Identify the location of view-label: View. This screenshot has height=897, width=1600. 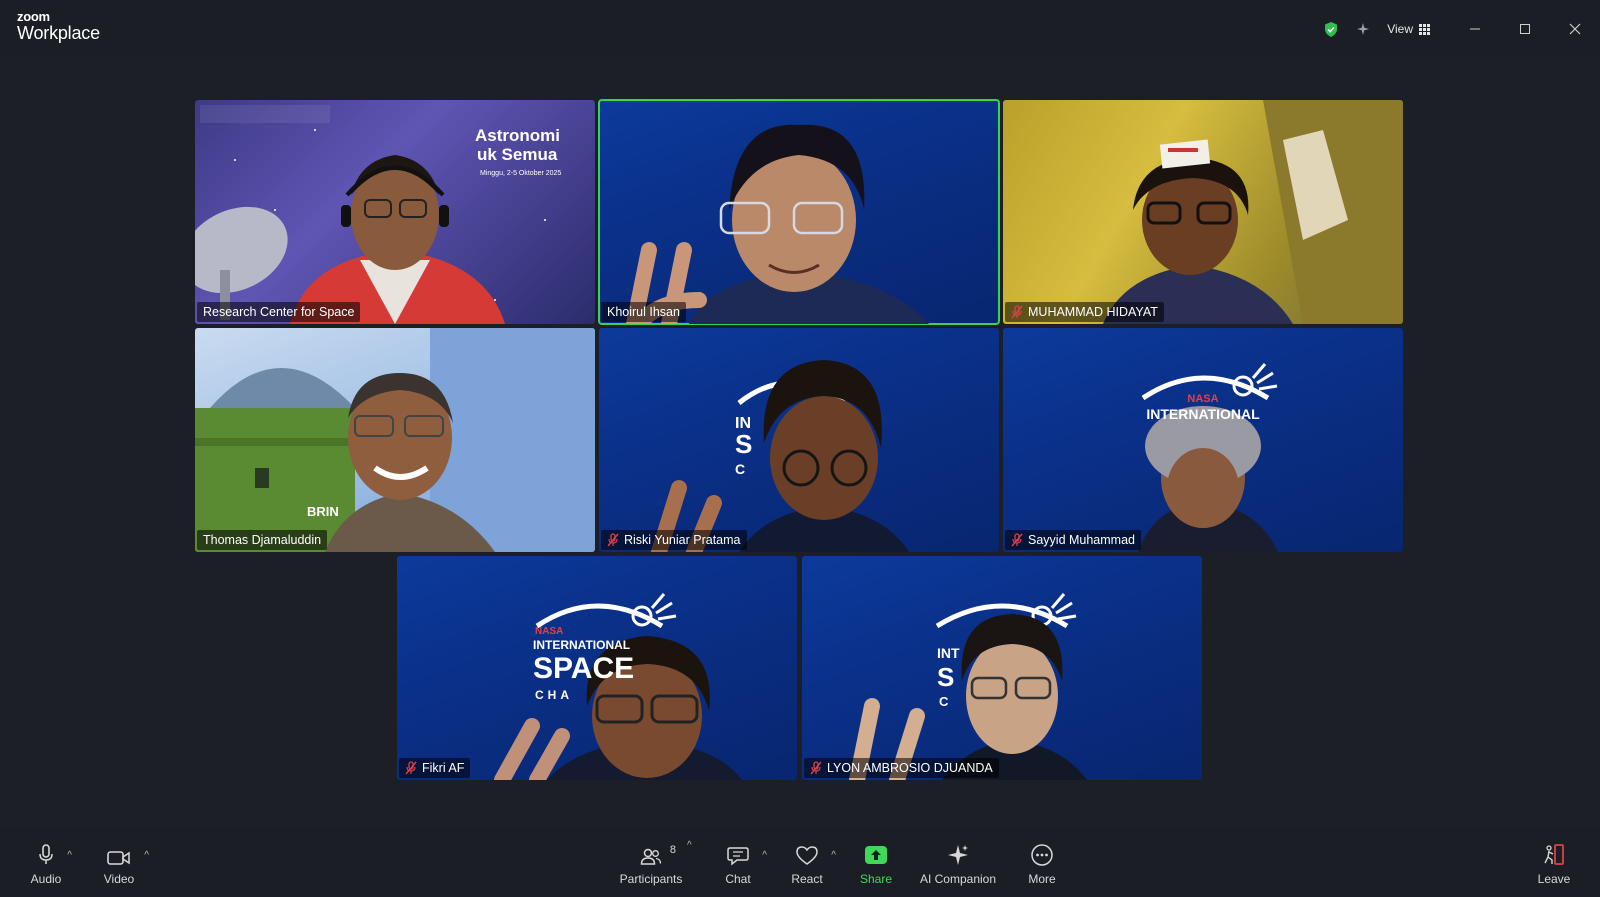
(1400, 29).